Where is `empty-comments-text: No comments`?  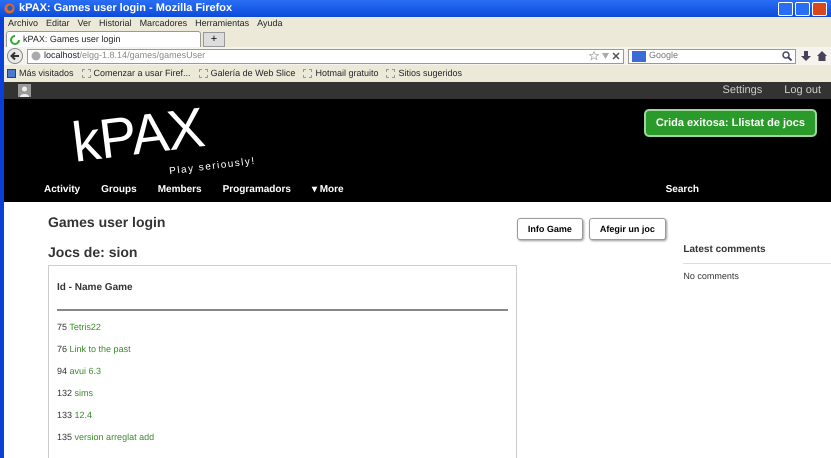
empty-comments-text: No comments is located at coordinates (711, 276).